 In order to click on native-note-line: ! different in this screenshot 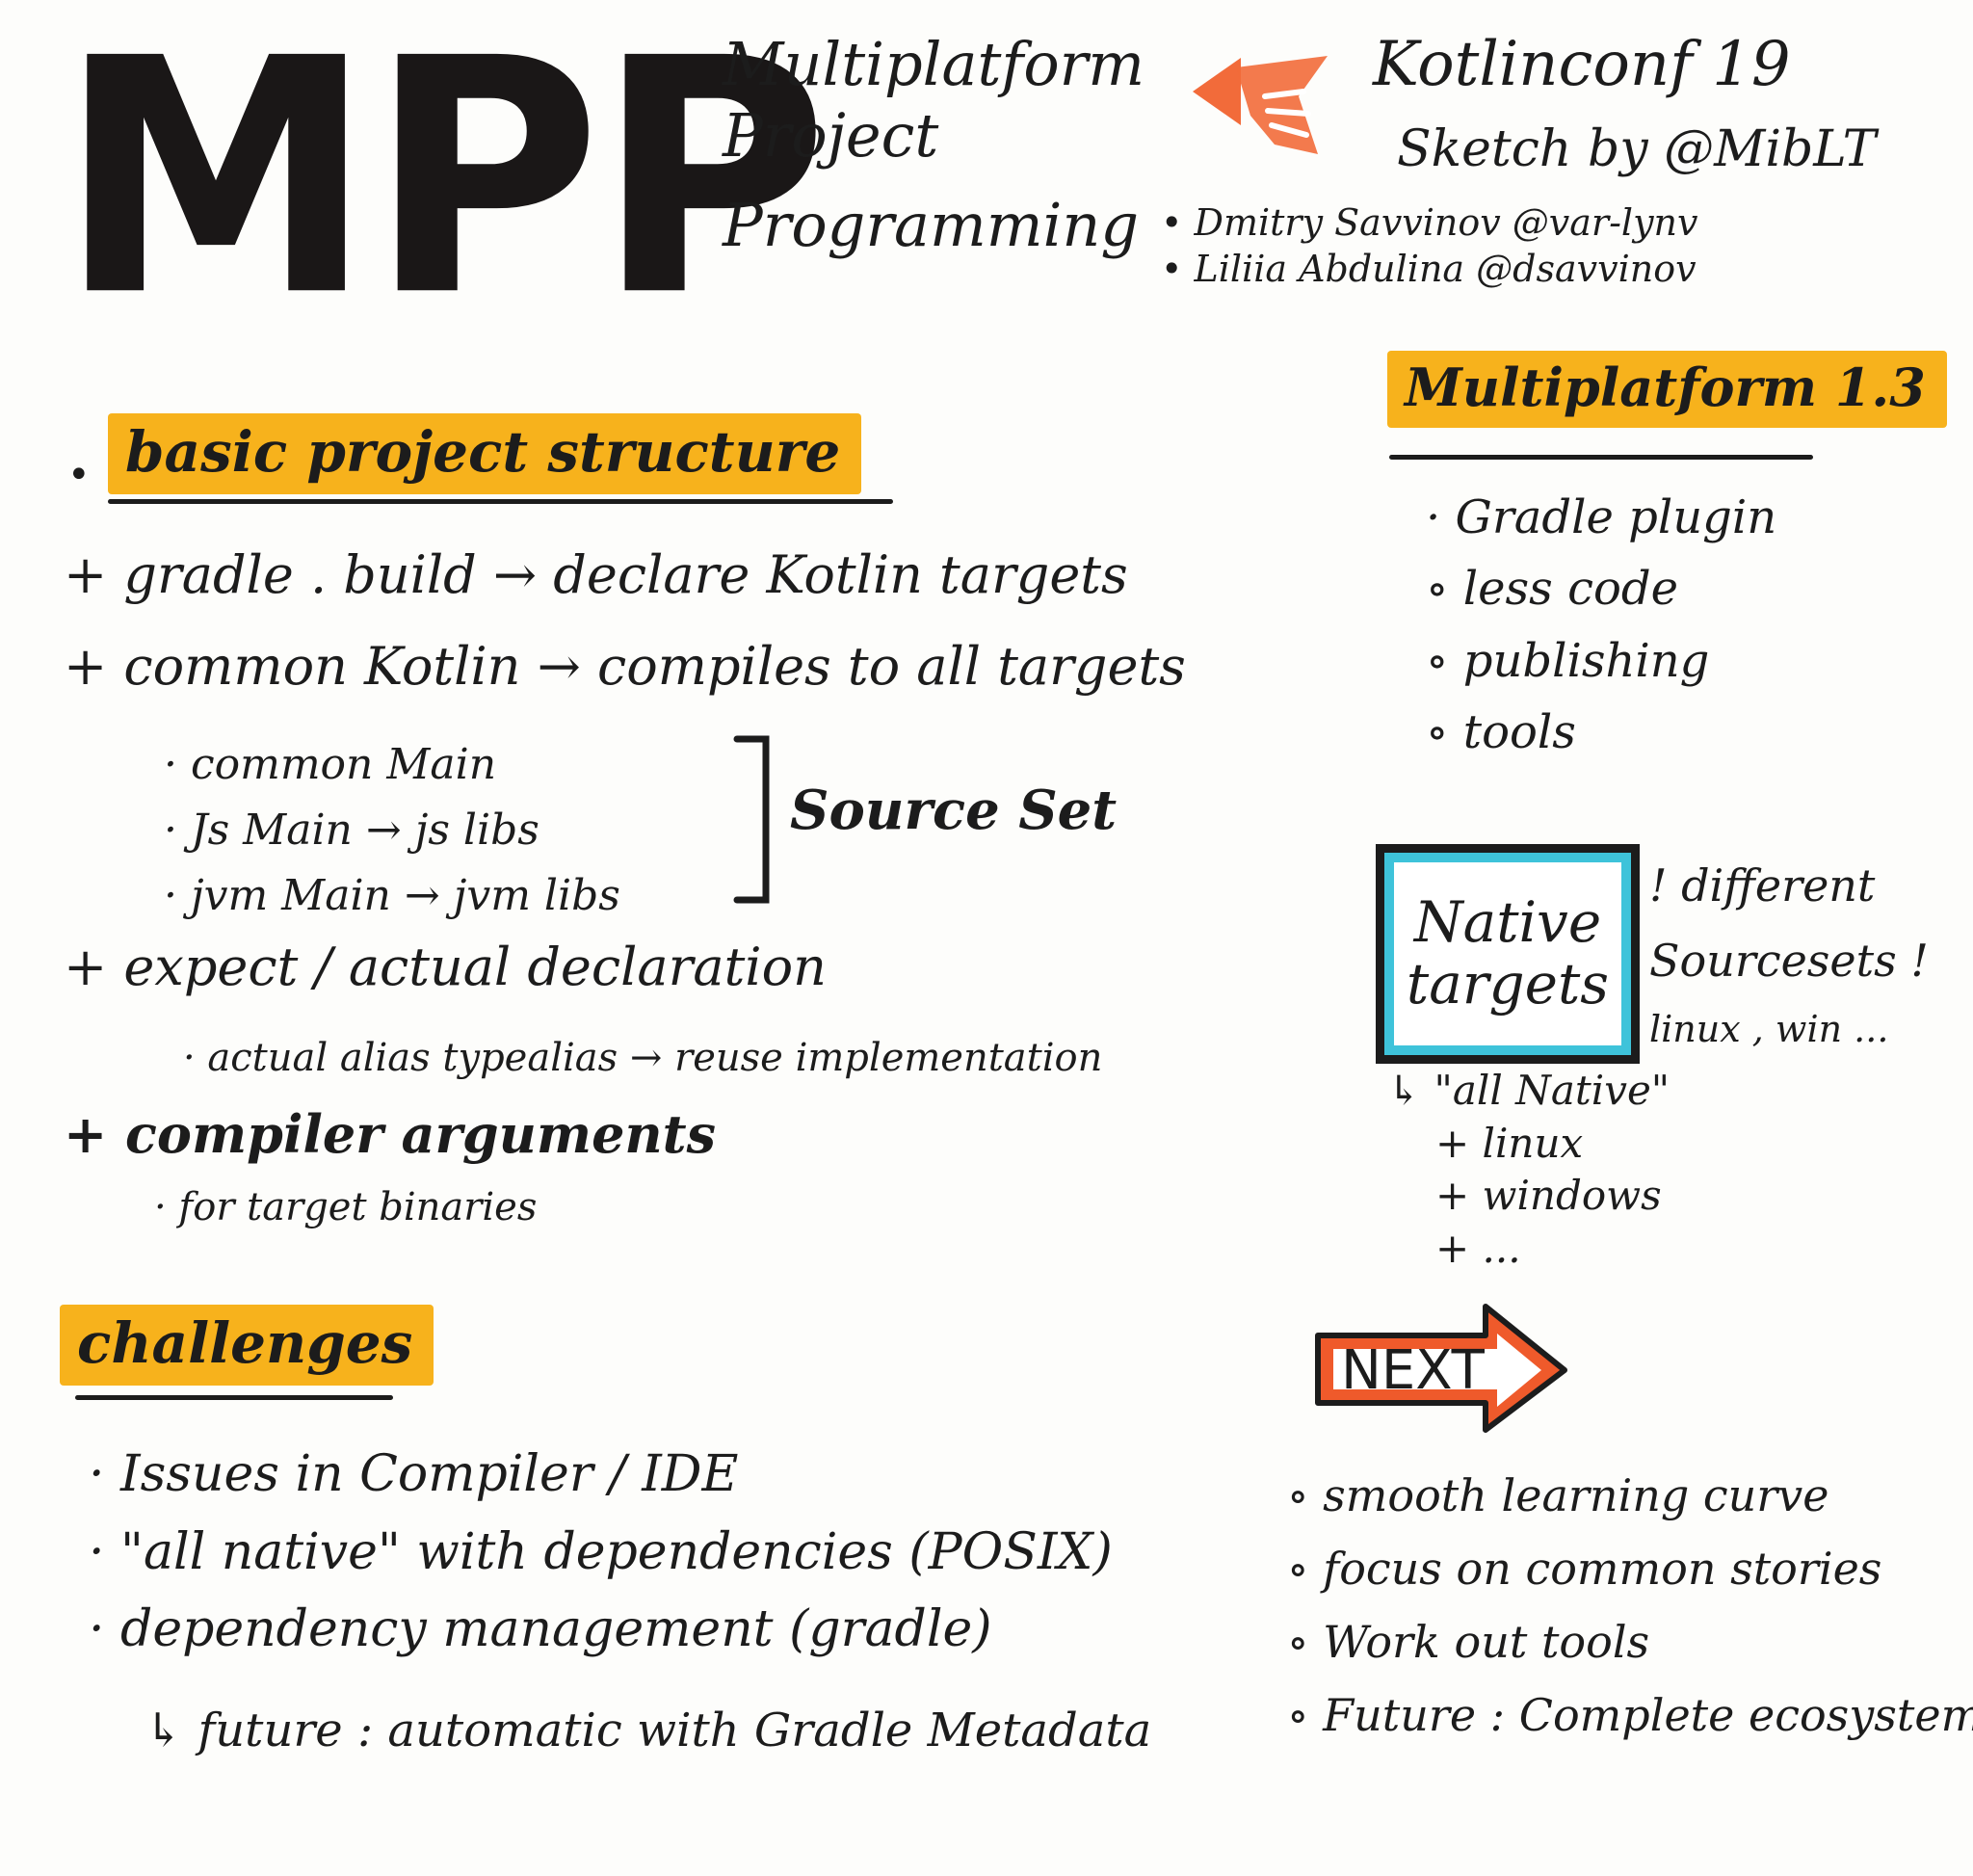, I will do `click(1762, 885)`.